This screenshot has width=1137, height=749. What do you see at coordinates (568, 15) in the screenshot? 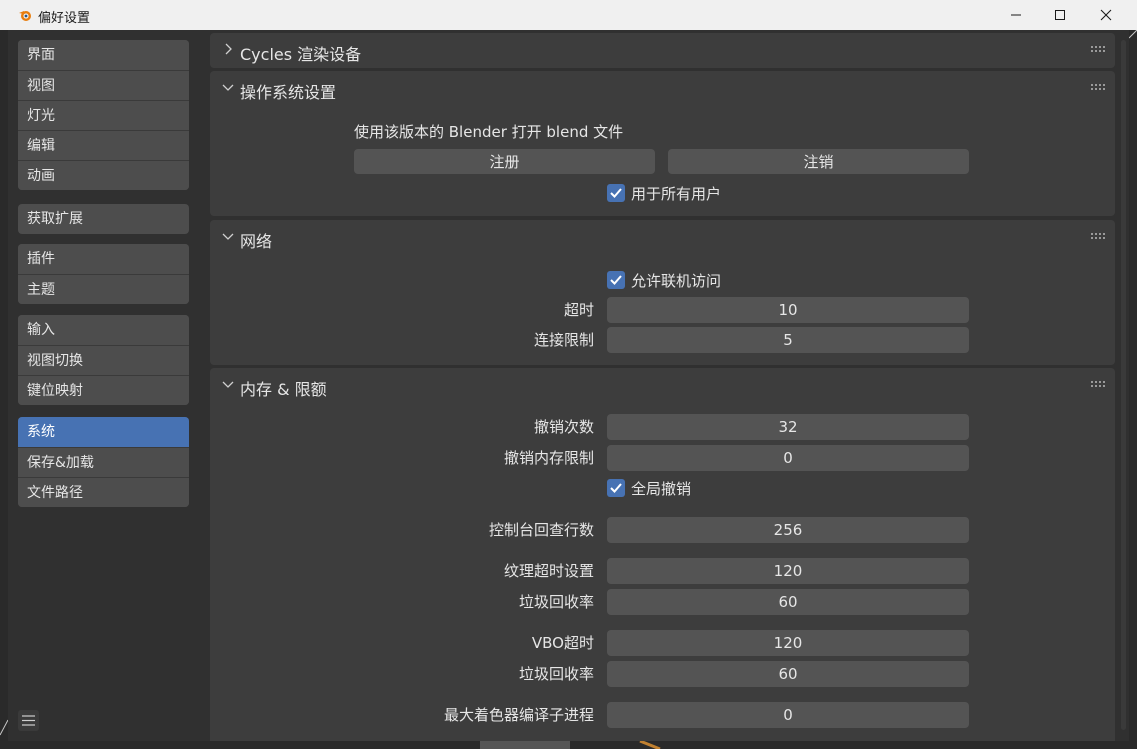
I see `window-titlebar: 偏好设置` at bounding box center [568, 15].